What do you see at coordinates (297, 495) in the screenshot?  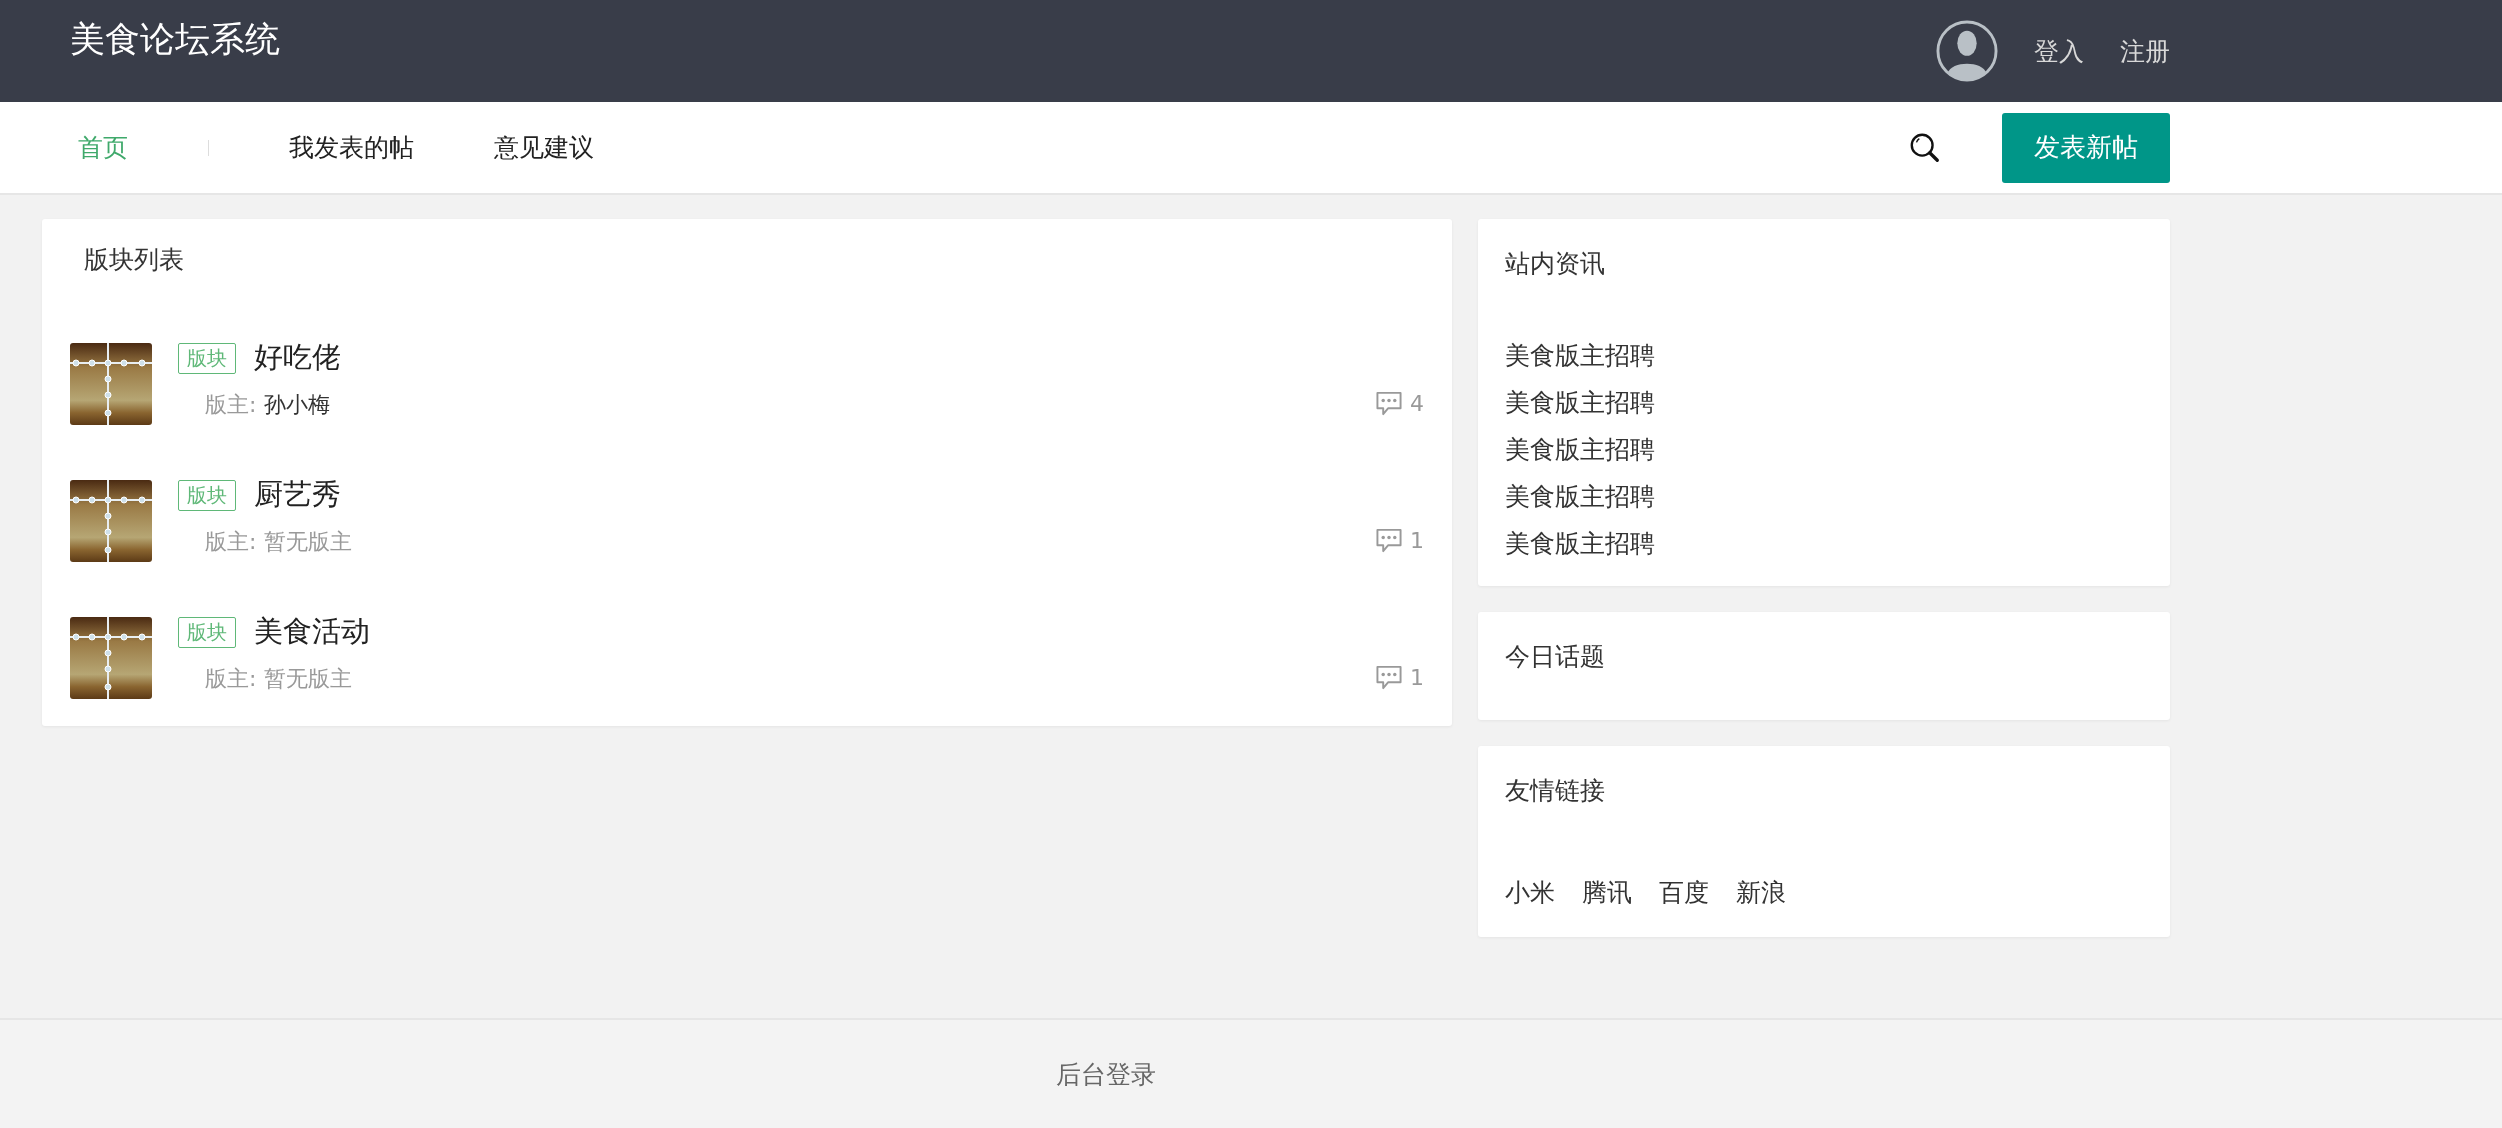 I see `board-name: 厨艺秀` at bounding box center [297, 495].